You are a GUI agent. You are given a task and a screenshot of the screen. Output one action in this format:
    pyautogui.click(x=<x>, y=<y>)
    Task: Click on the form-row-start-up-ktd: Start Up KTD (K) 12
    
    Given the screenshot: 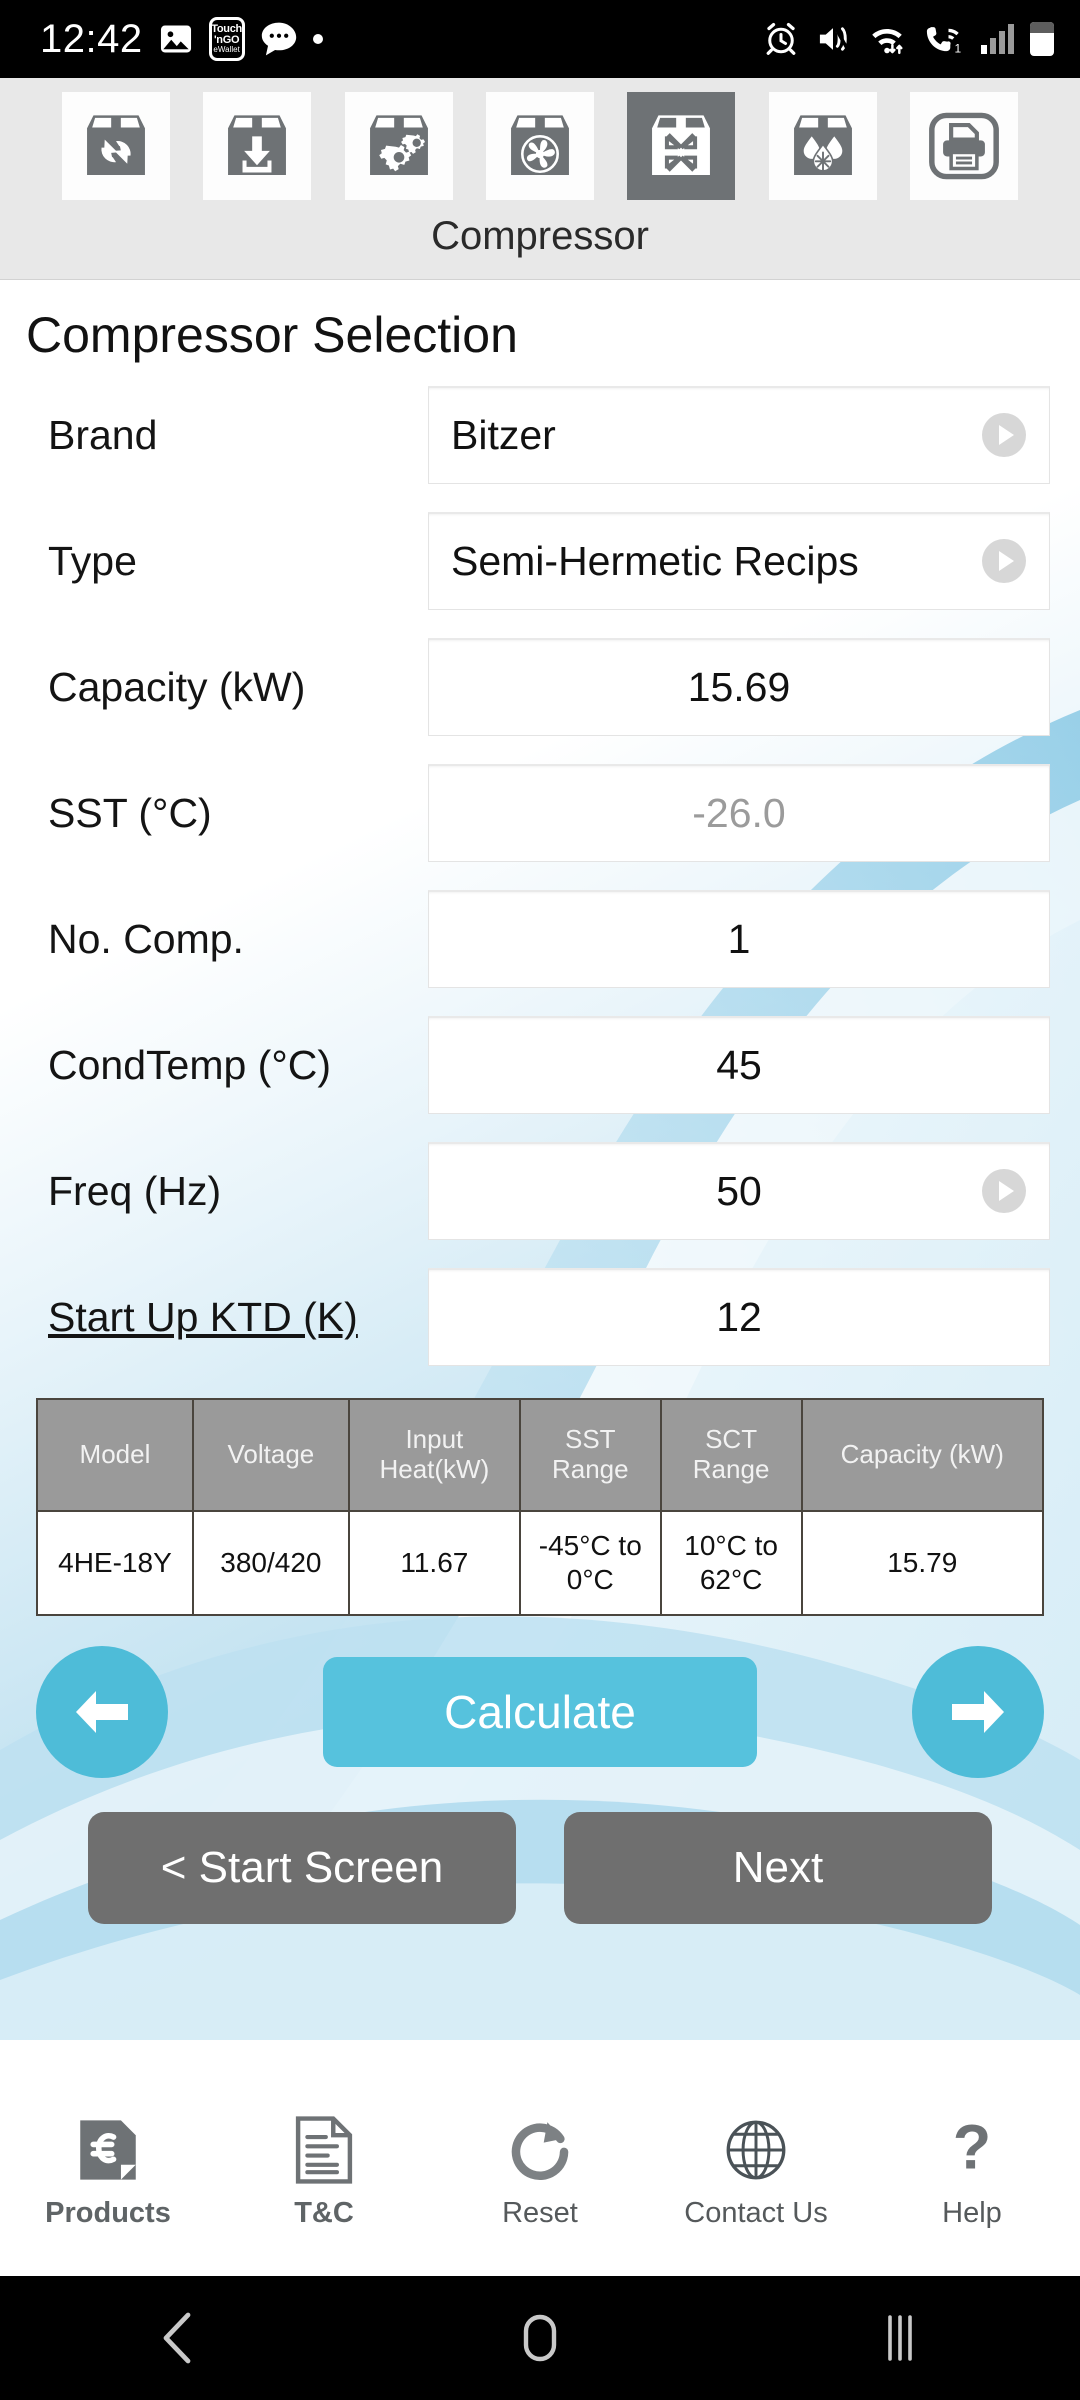 What is the action you would take?
    pyautogui.click(x=540, y=1317)
    